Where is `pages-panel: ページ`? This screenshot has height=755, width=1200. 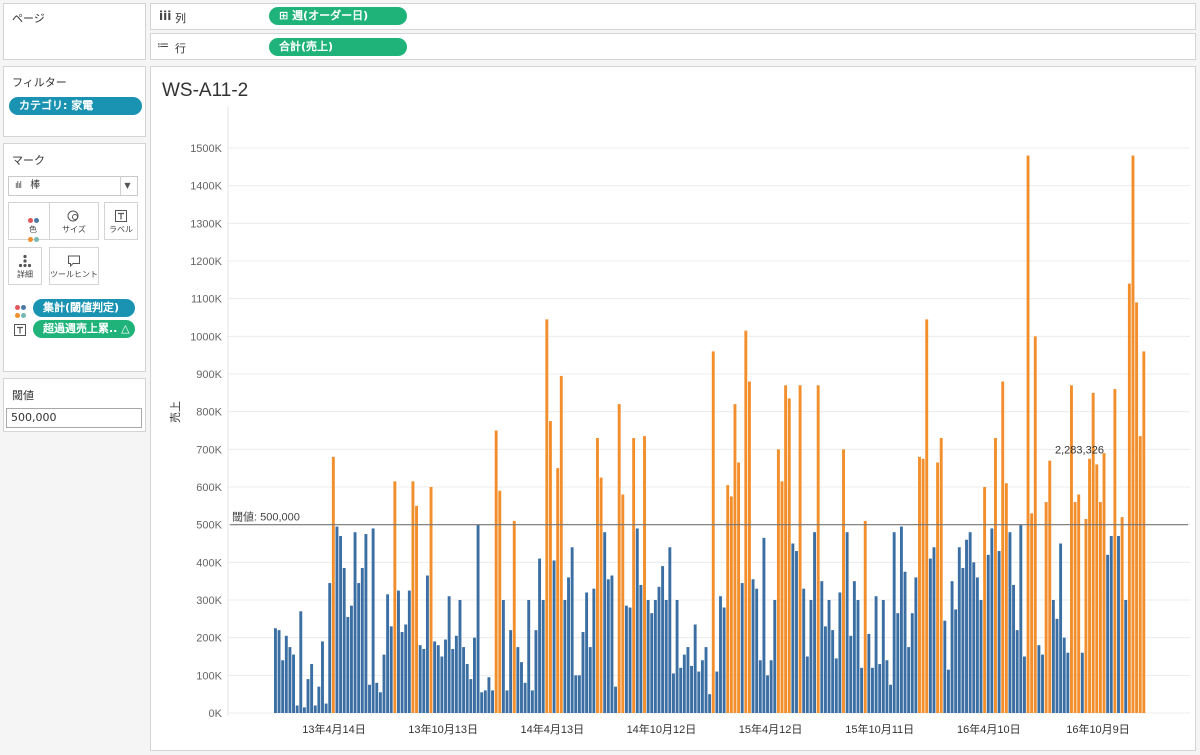 pages-panel: ページ is located at coordinates (74, 31).